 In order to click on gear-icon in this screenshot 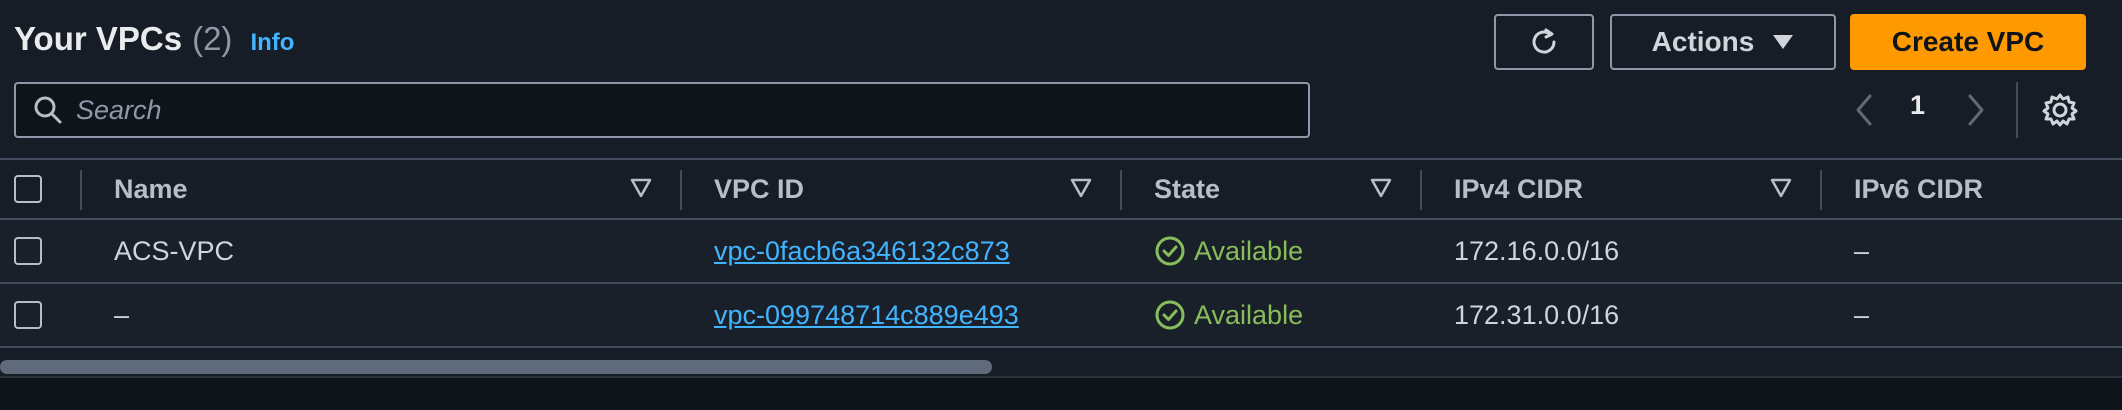, I will do `click(2060, 110)`.